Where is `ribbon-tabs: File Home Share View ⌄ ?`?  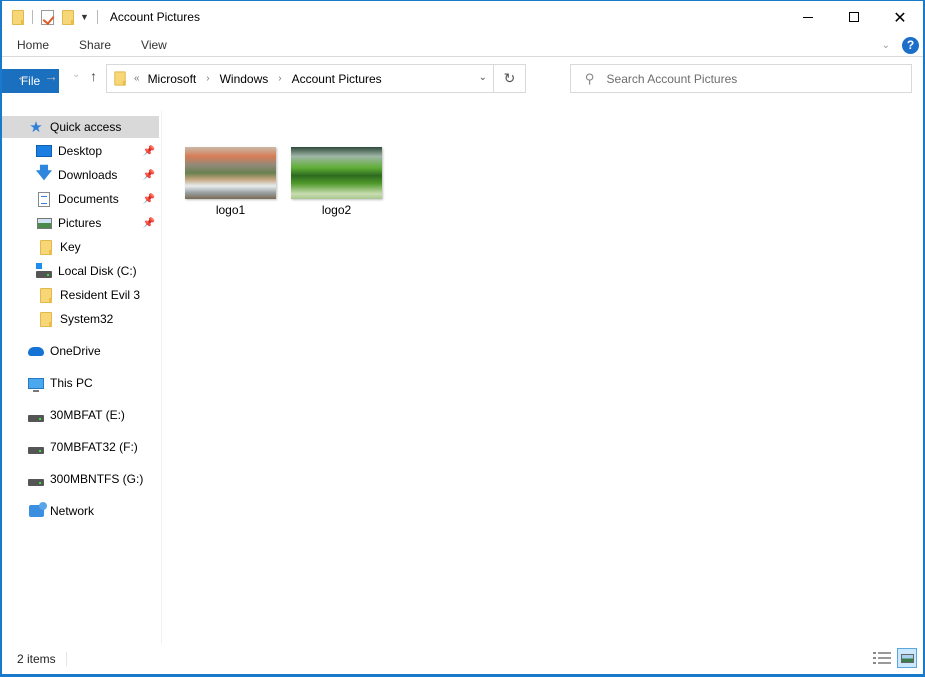 ribbon-tabs: File Home Share View ⌄ ? is located at coordinates (462, 63).